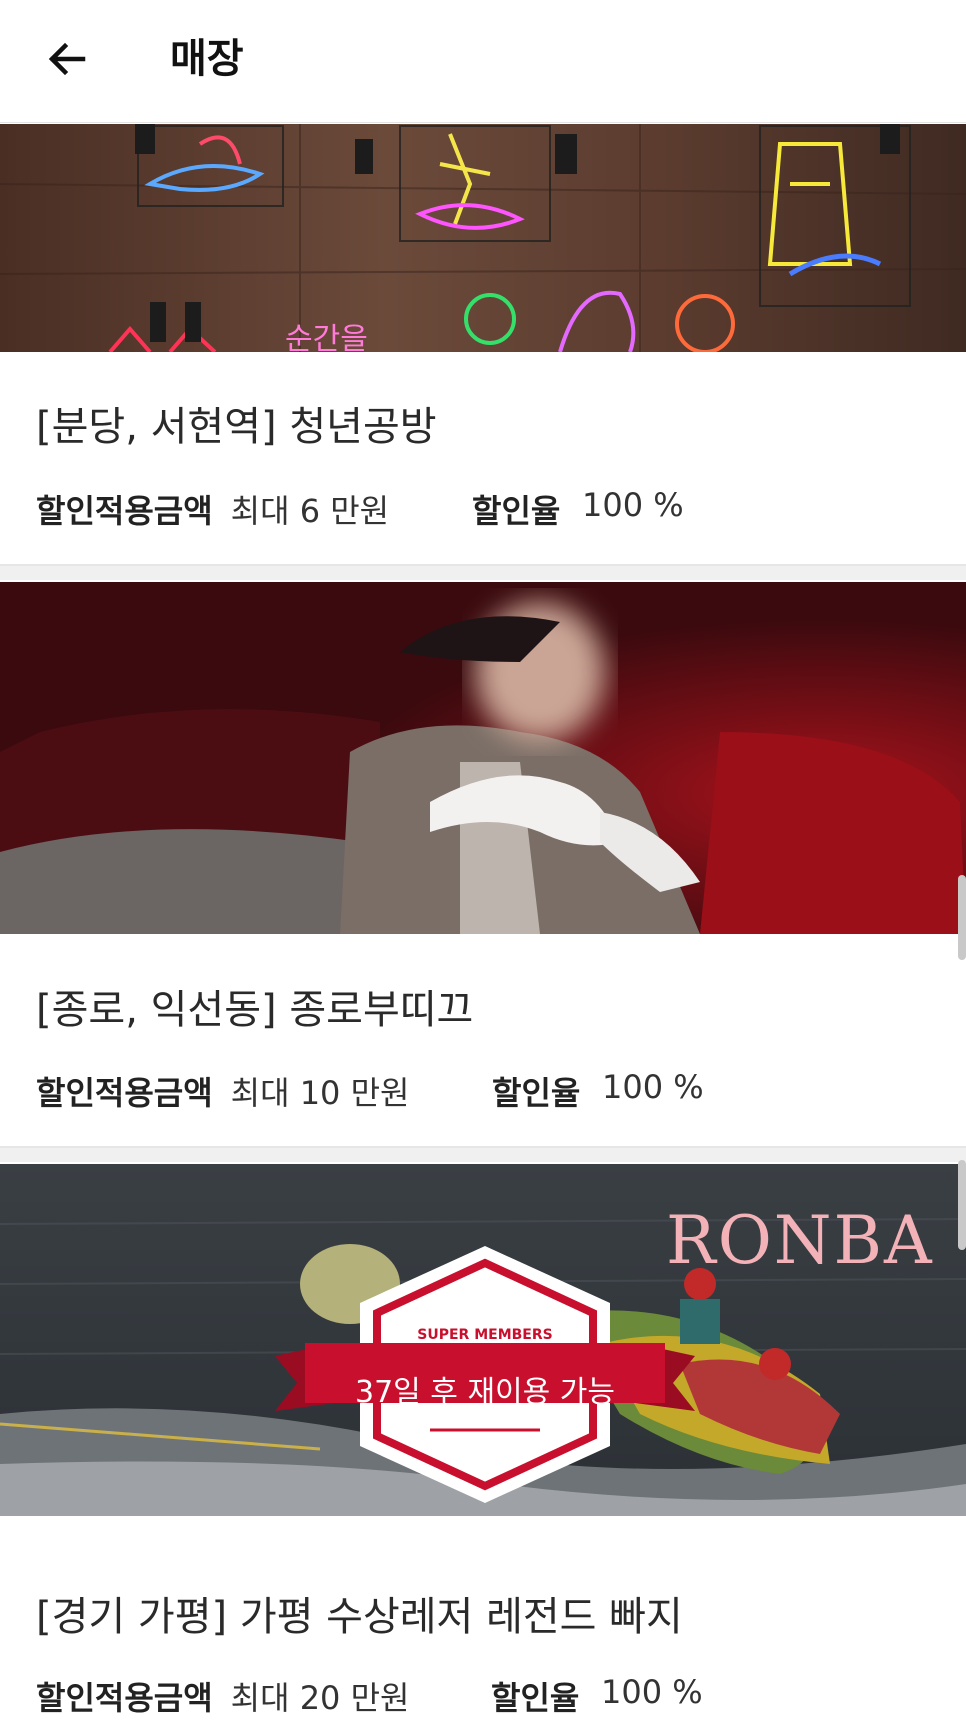 This screenshot has width=966, height=1728. What do you see at coordinates (207, 59) in the screenshot?
I see `page-title: 매장` at bounding box center [207, 59].